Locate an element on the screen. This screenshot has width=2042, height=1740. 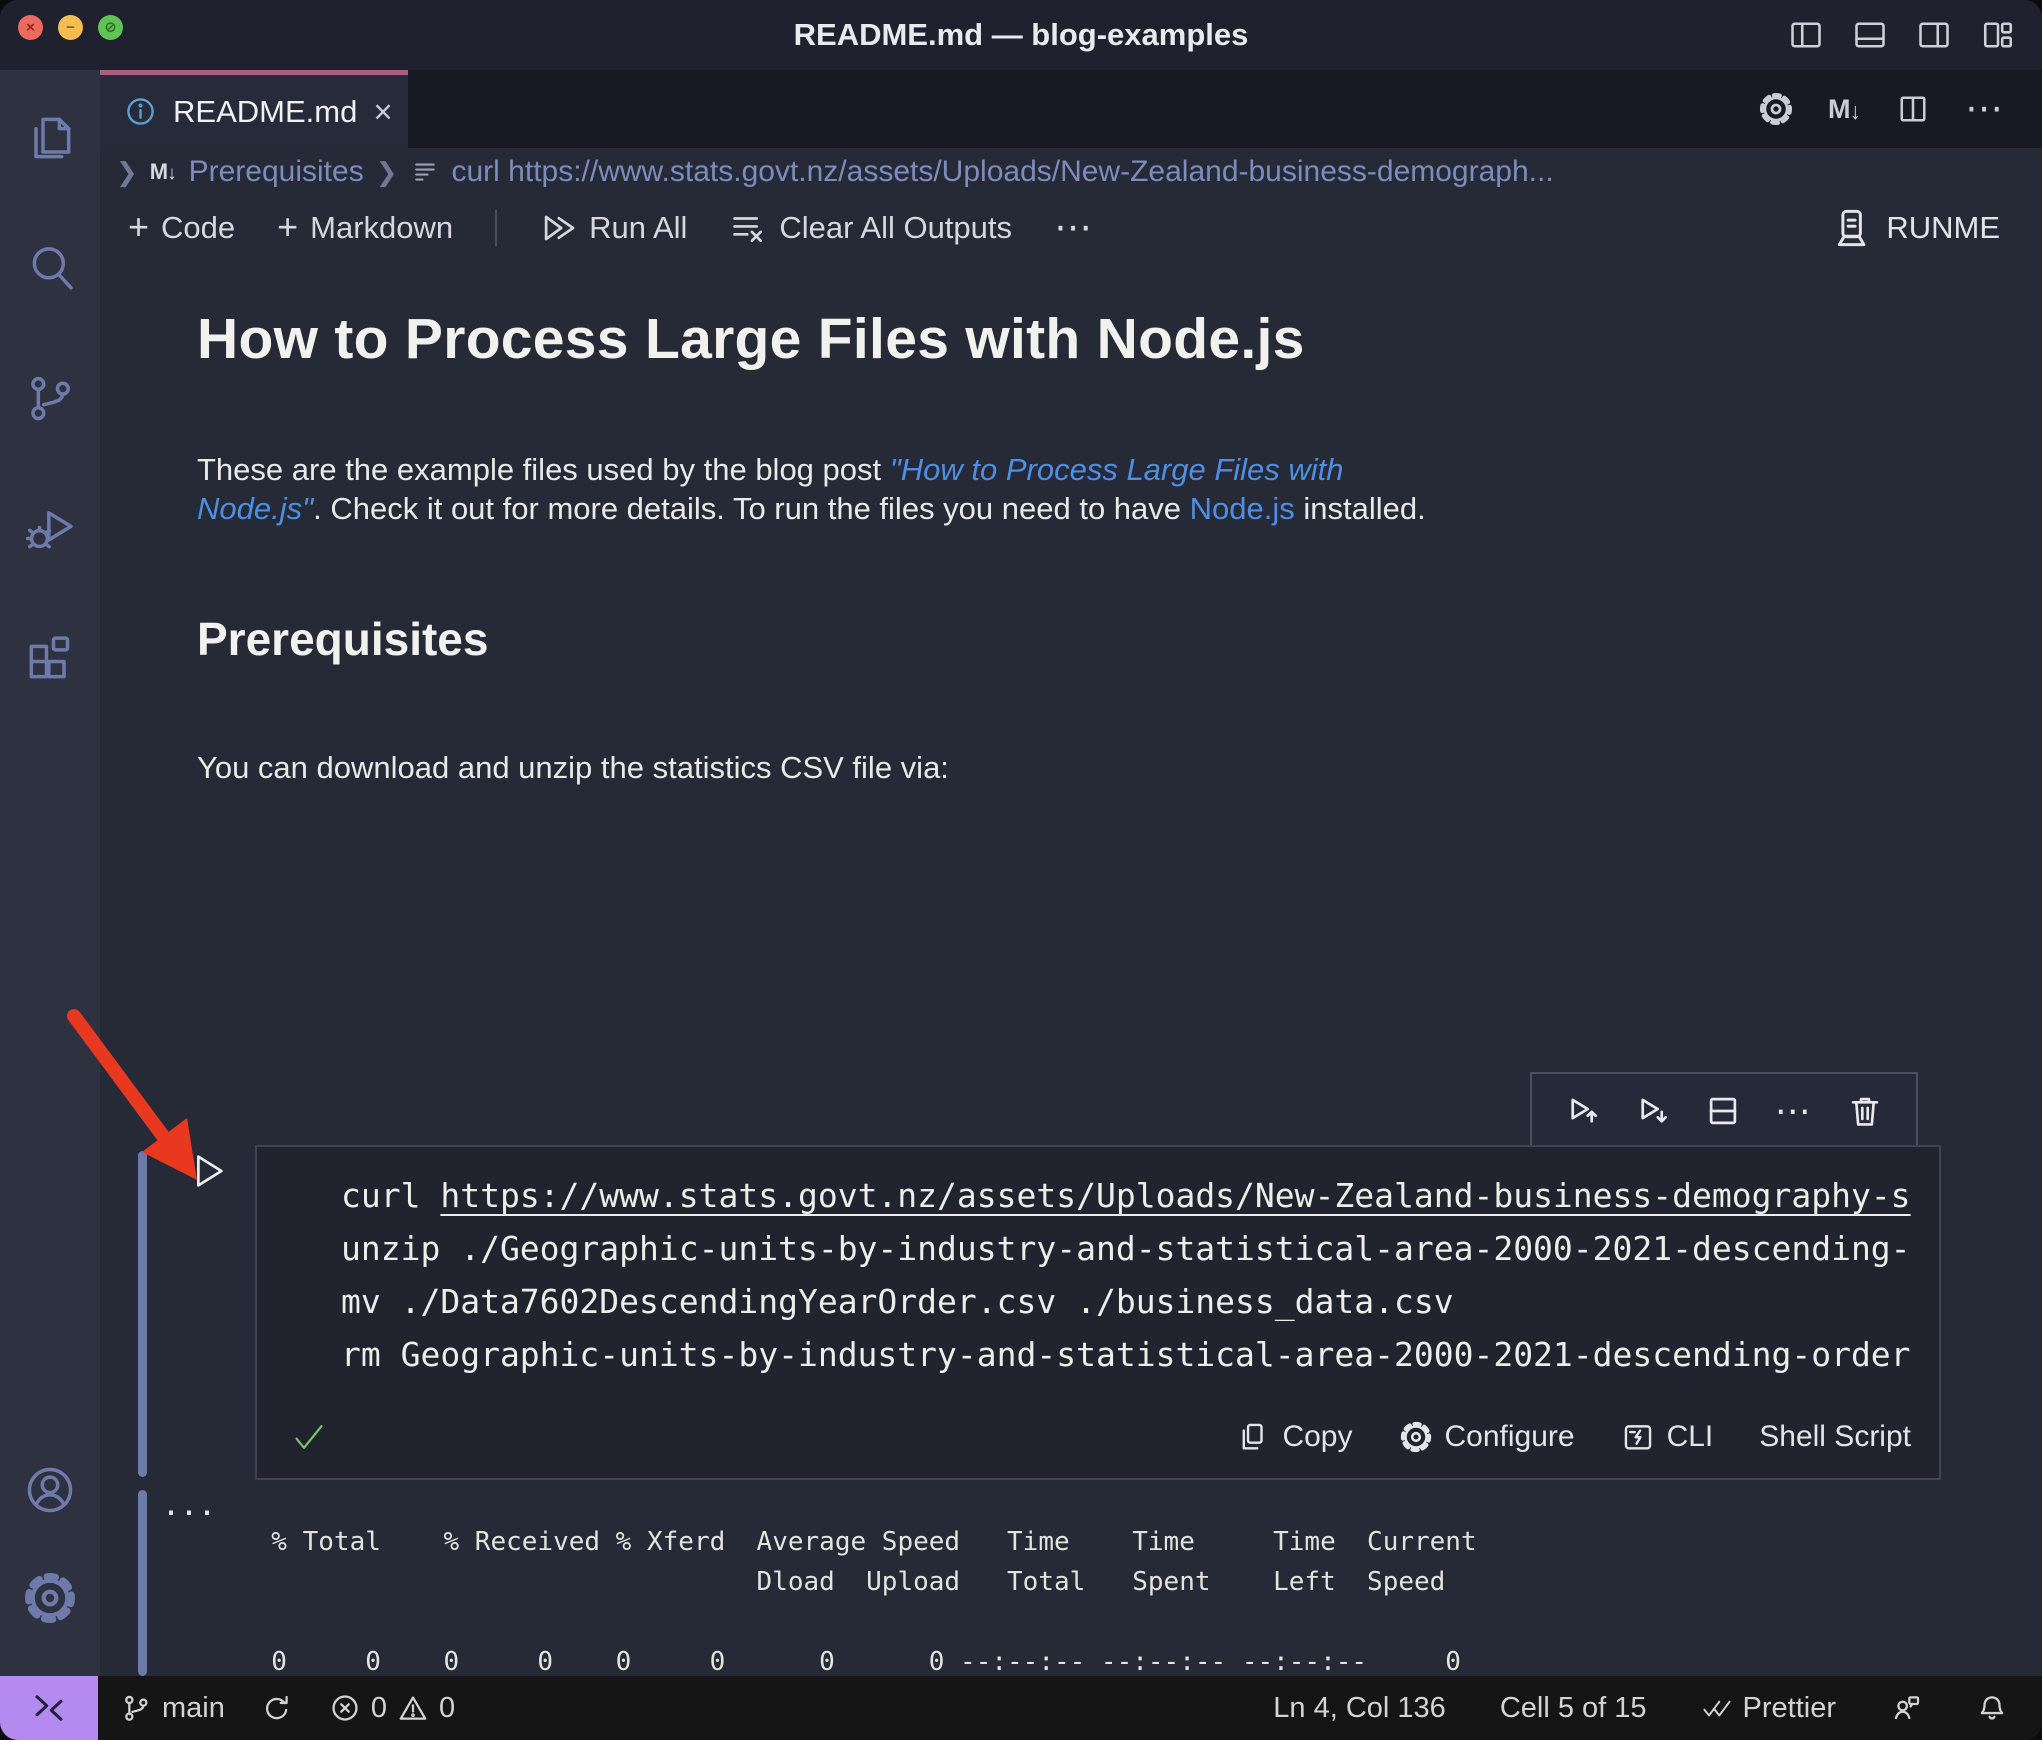
tab-label: README.md is located at coordinates (265, 111).